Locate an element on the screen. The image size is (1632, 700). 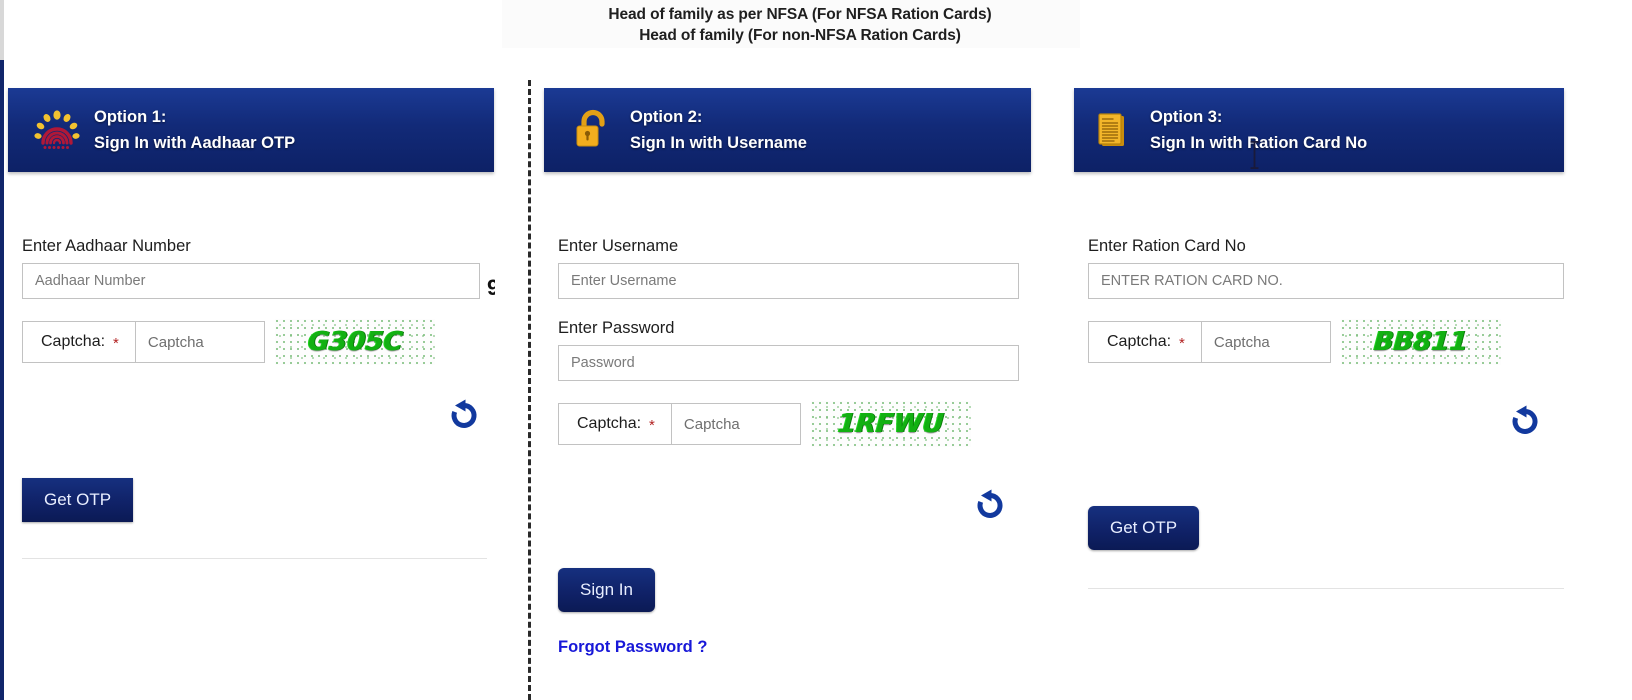
password-label: Enter Password is located at coordinates (616, 328).